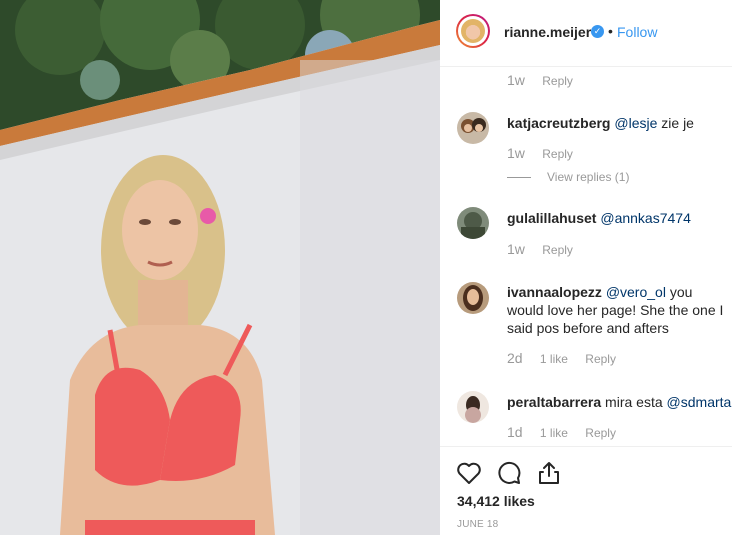 This screenshot has width=732, height=535. Describe the element at coordinates (558, 123) in the screenshot. I see `commenter-username: katjacreutzberg` at that location.